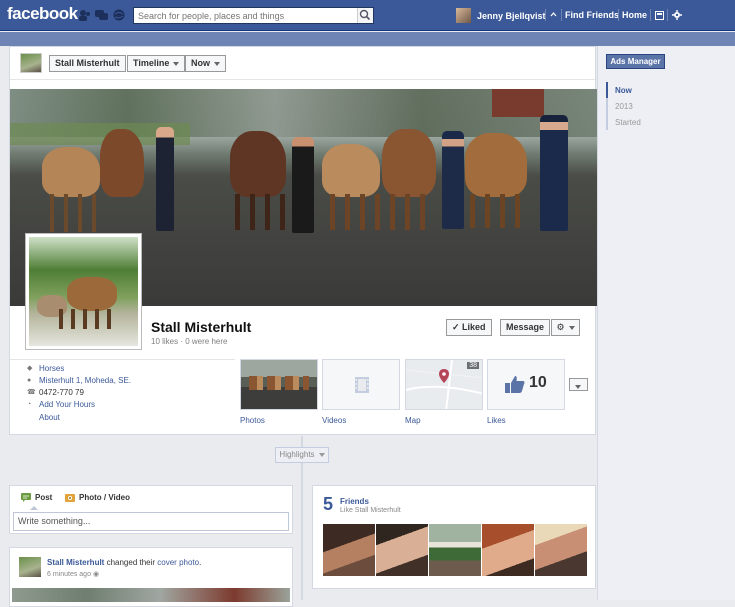 The height and width of the screenshot is (607, 735). What do you see at coordinates (474, 327) in the screenshot?
I see `liked-label: Liked` at bounding box center [474, 327].